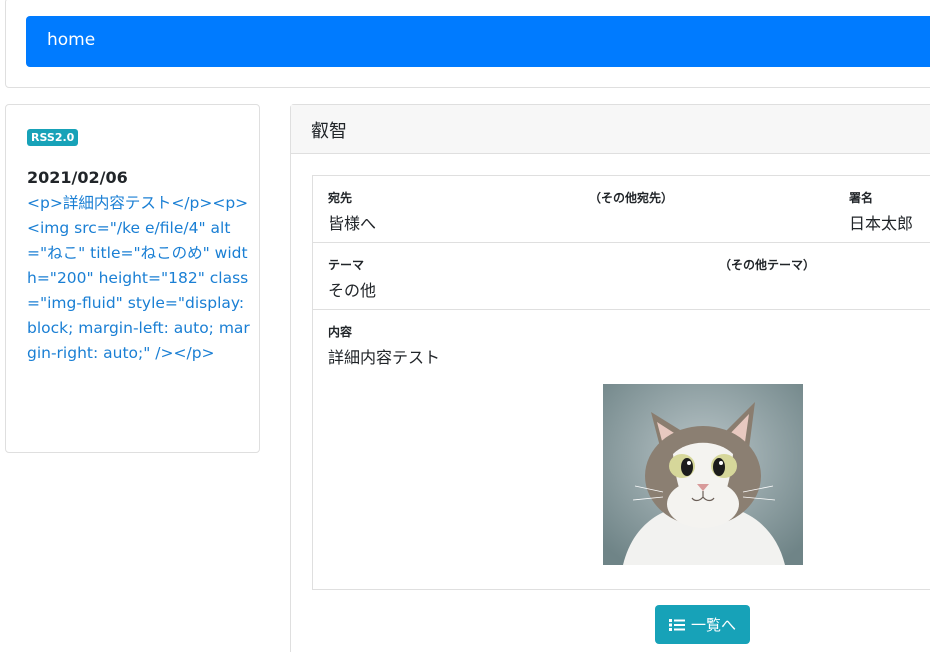 The height and width of the screenshot is (652, 930). I want to click on content-value: 詳細内容テスト, so click(384, 357).